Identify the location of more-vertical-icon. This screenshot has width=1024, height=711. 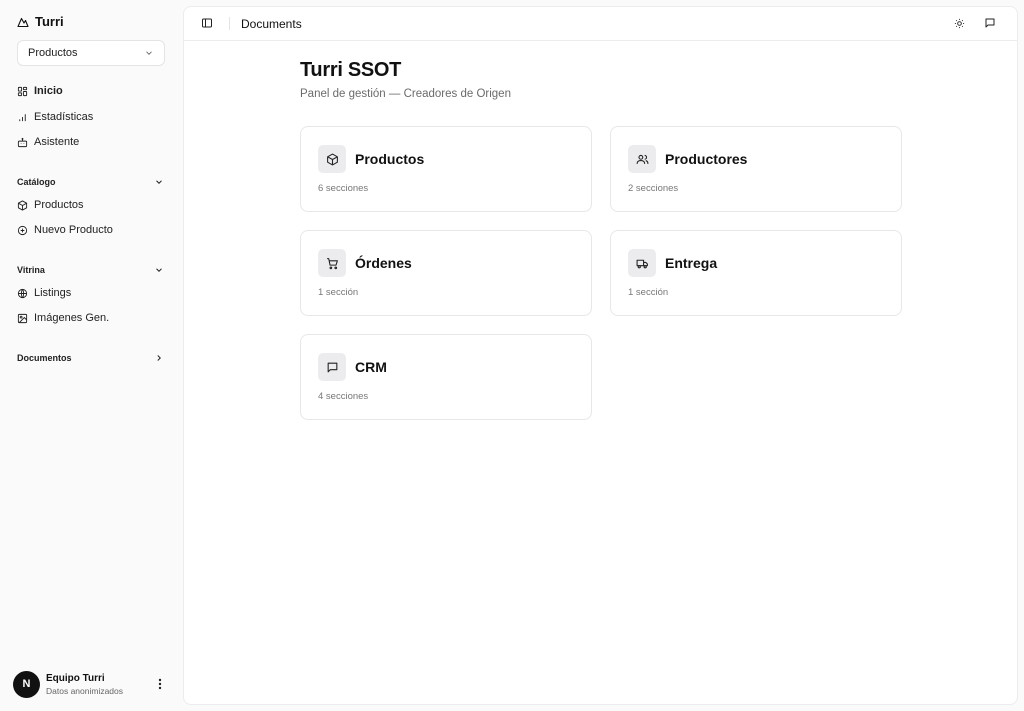
(160, 684).